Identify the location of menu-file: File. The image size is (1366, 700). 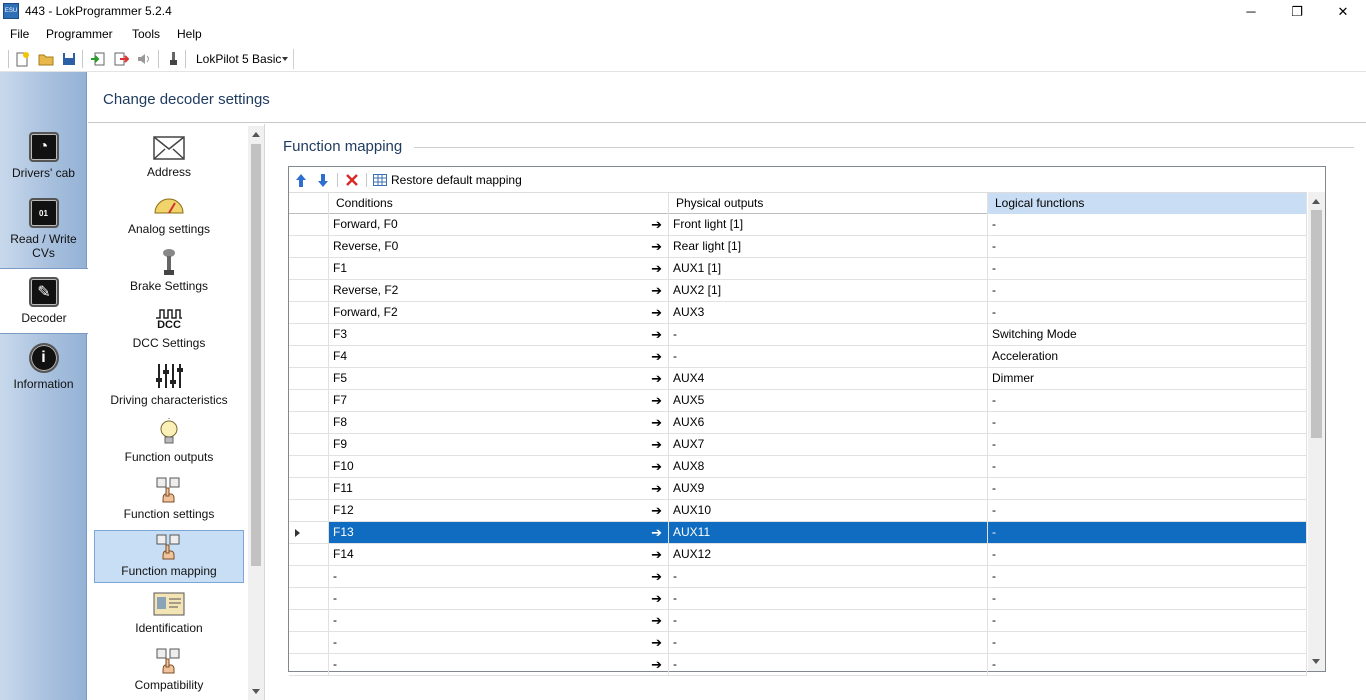
(19, 34).